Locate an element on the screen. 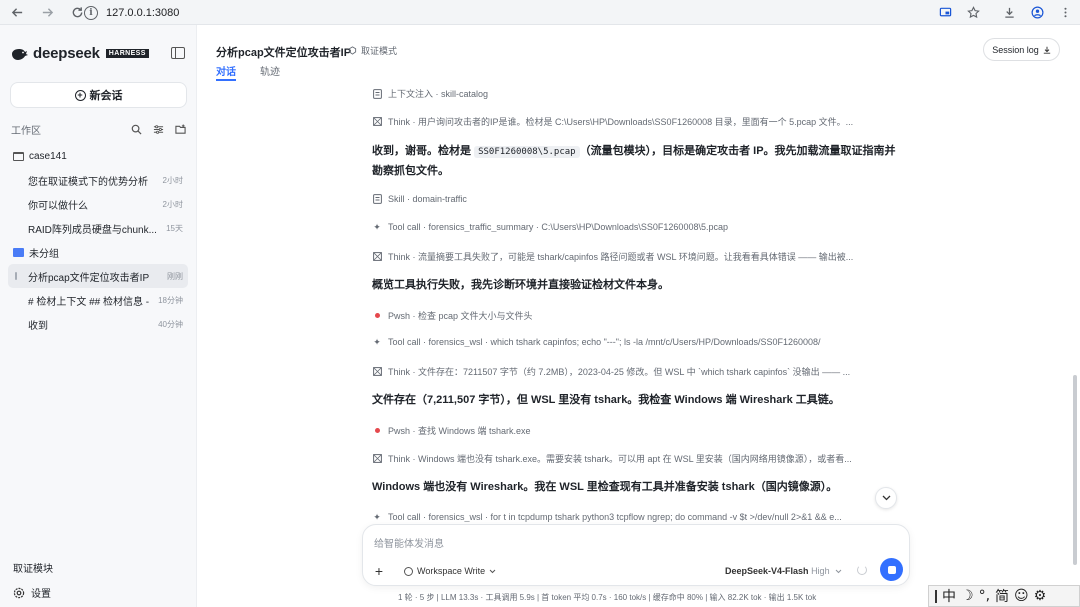 Image resolution: width=1080 pixels, height=607 pixels. profile-icon is located at coordinates (1037, 12).